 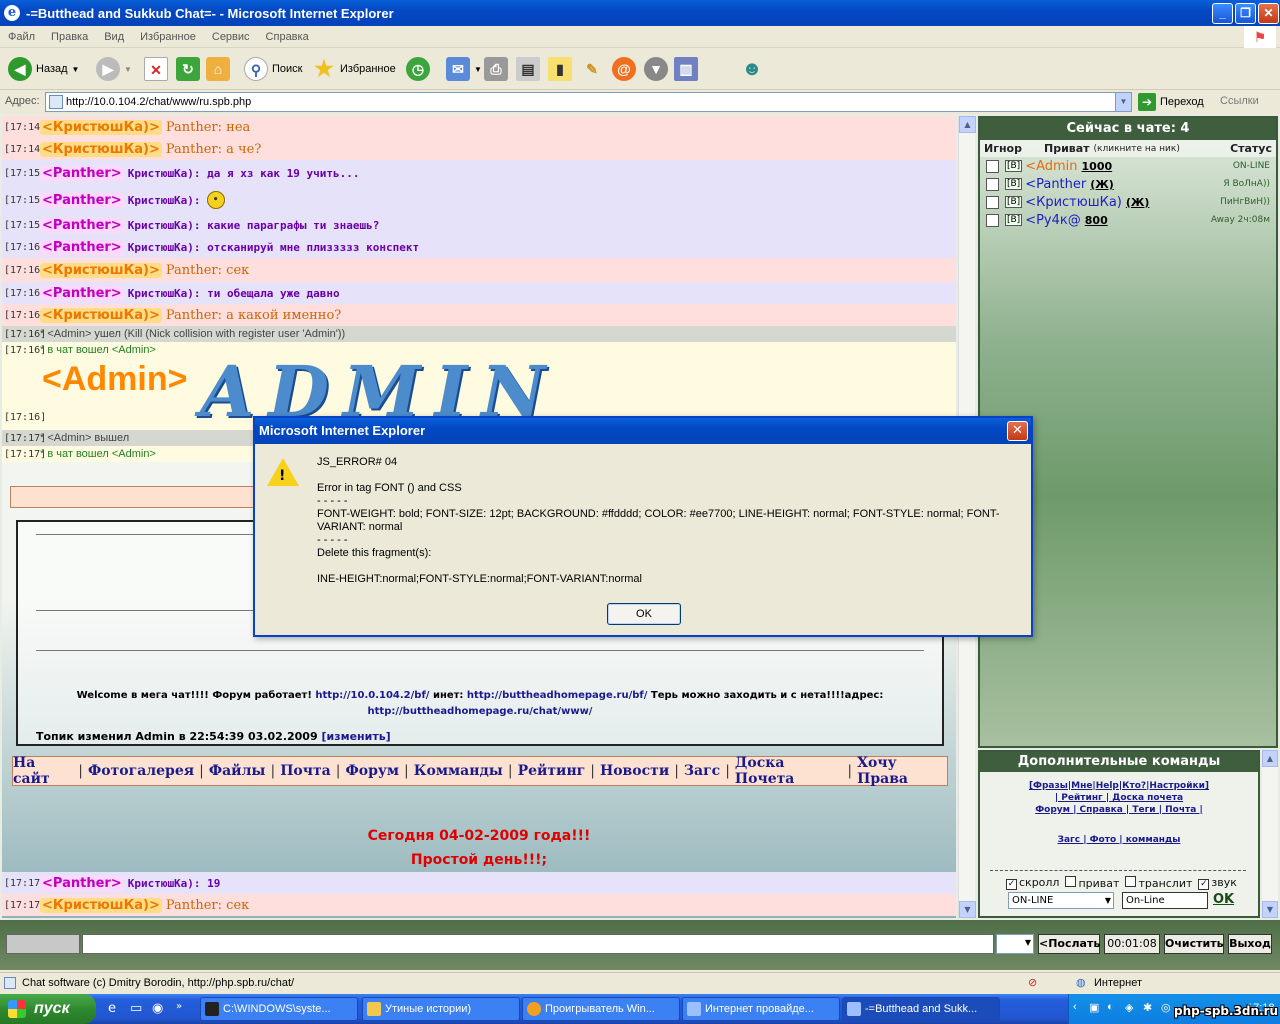 What do you see at coordinates (1097, 166) in the screenshot?
I see `user-score: 1000` at bounding box center [1097, 166].